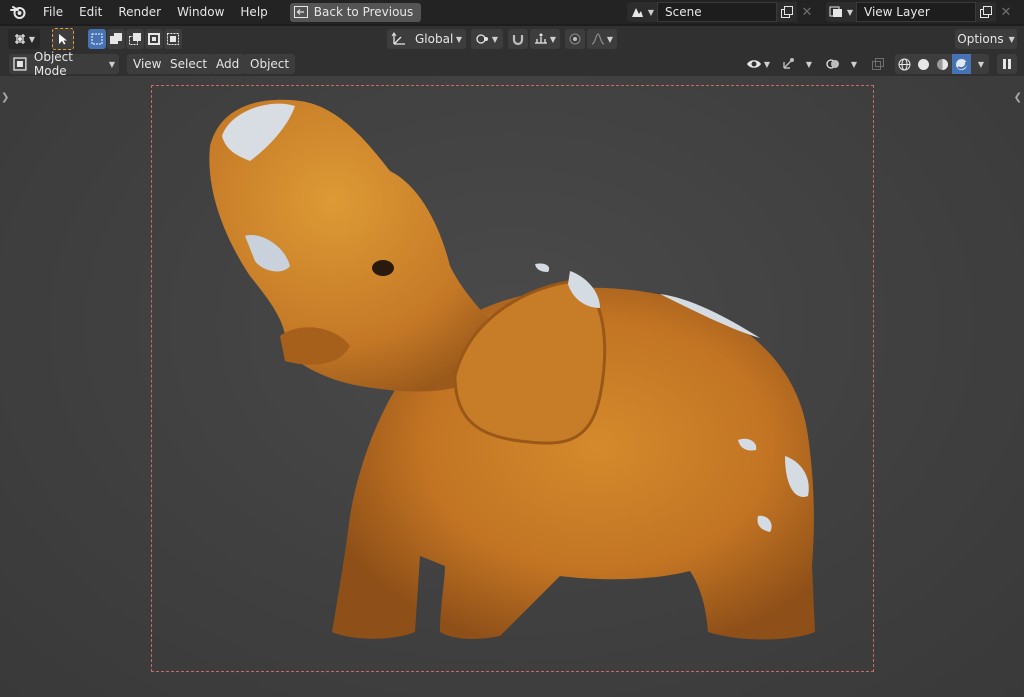 The image size is (1024, 697). I want to click on shading-rendered-button, so click(961, 64).